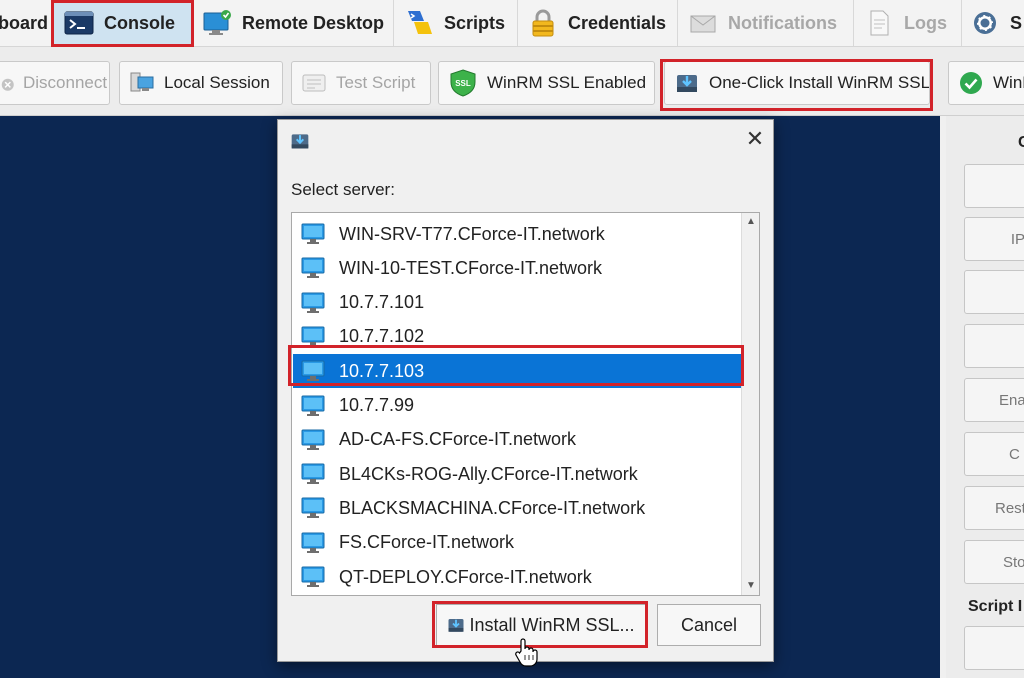 Image resolution: width=1024 pixels, height=678 pixels. Describe the element at coordinates (463, 83) in the screenshot. I see `ssl-shield-icon: SSL` at that location.